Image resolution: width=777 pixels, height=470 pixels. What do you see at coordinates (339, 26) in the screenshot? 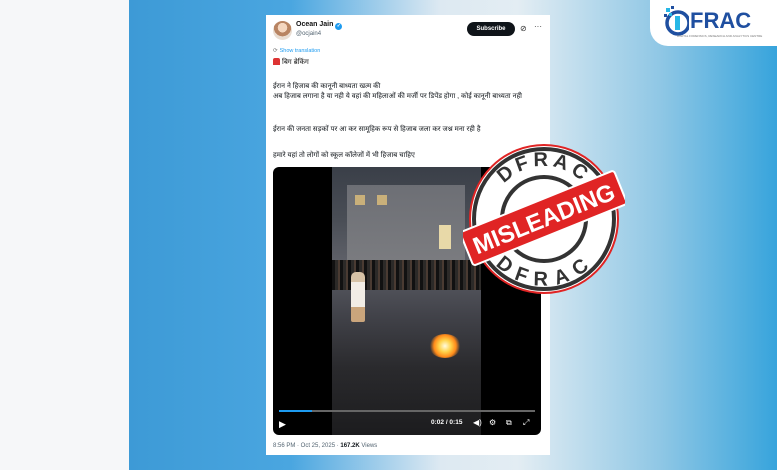
I see `verified-badge-icon: ✓` at bounding box center [339, 26].